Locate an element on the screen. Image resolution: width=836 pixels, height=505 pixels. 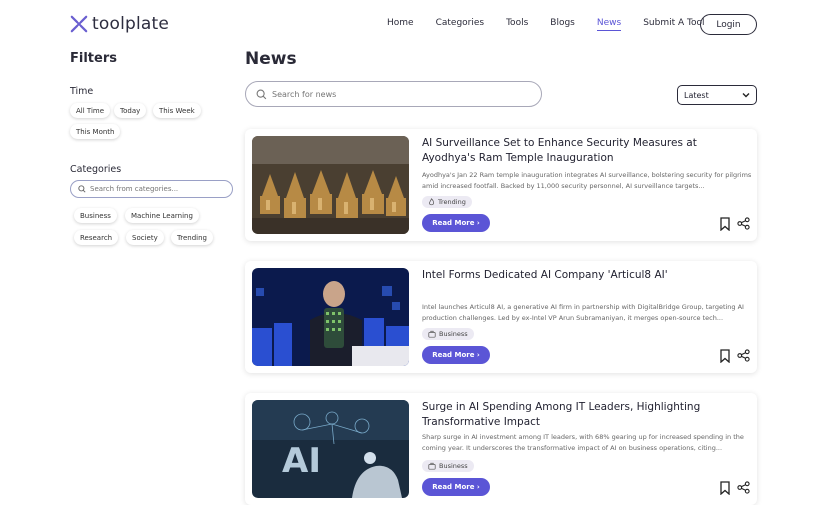
categories-search-input is located at coordinates (155, 189).